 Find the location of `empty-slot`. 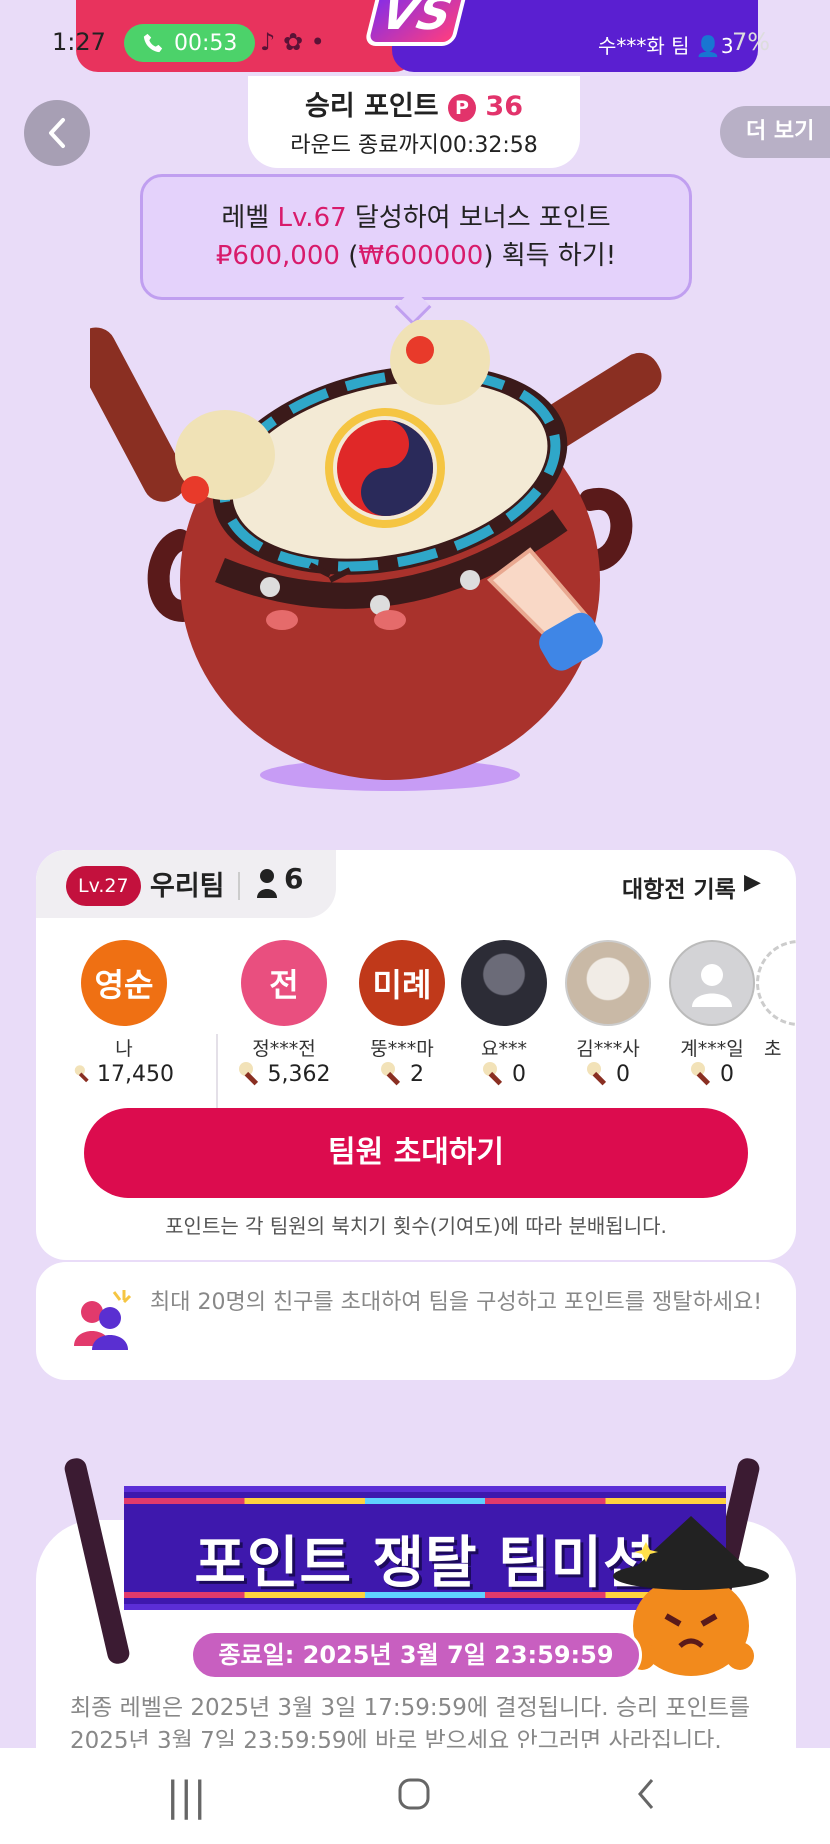

empty-slot is located at coordinates (776, 983).